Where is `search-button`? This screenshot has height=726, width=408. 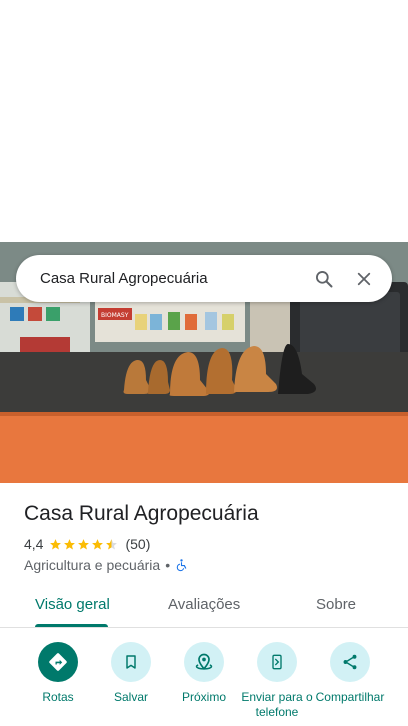 search-button is located at coordinates (324, 279).